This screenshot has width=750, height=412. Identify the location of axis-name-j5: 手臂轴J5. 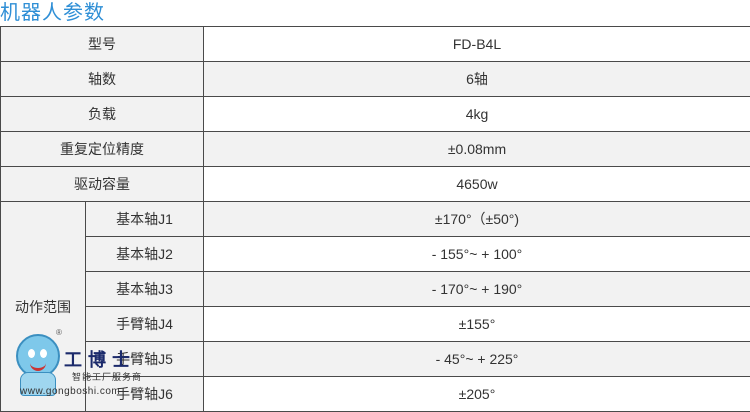
(145, 359).